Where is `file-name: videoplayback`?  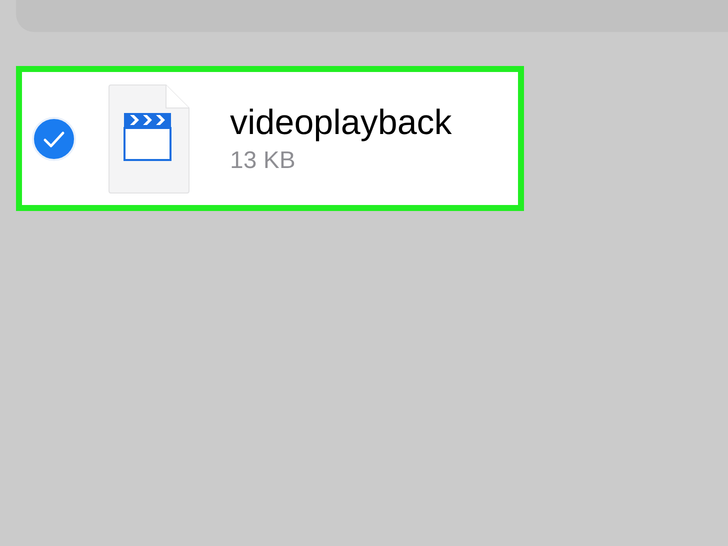 file-name: videoplayback is located at coordinates (341, 122).